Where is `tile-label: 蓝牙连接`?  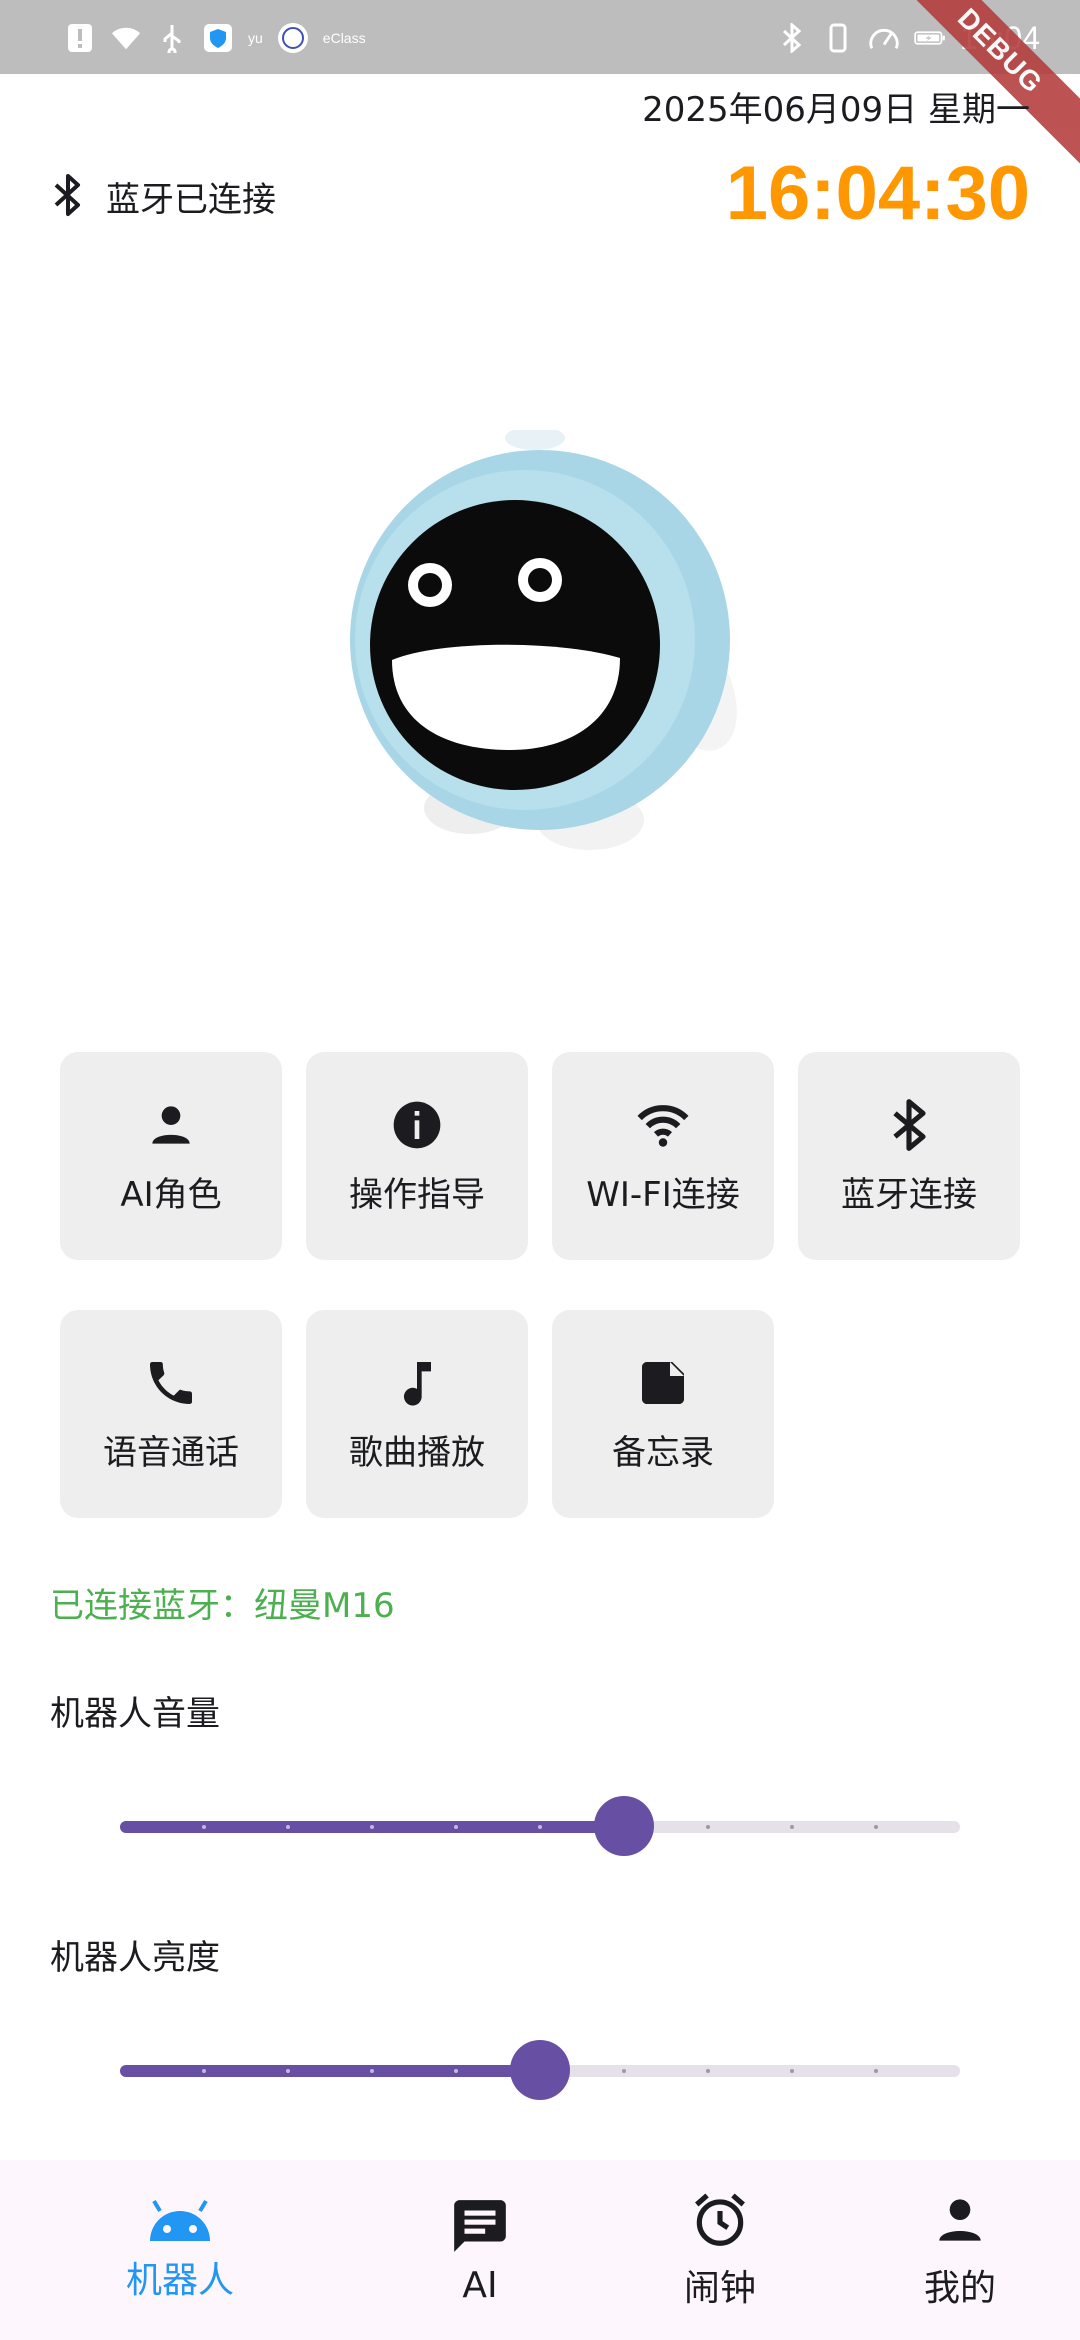 tile-label: 蓝牙连接 is located at coordinates (909, 1194).